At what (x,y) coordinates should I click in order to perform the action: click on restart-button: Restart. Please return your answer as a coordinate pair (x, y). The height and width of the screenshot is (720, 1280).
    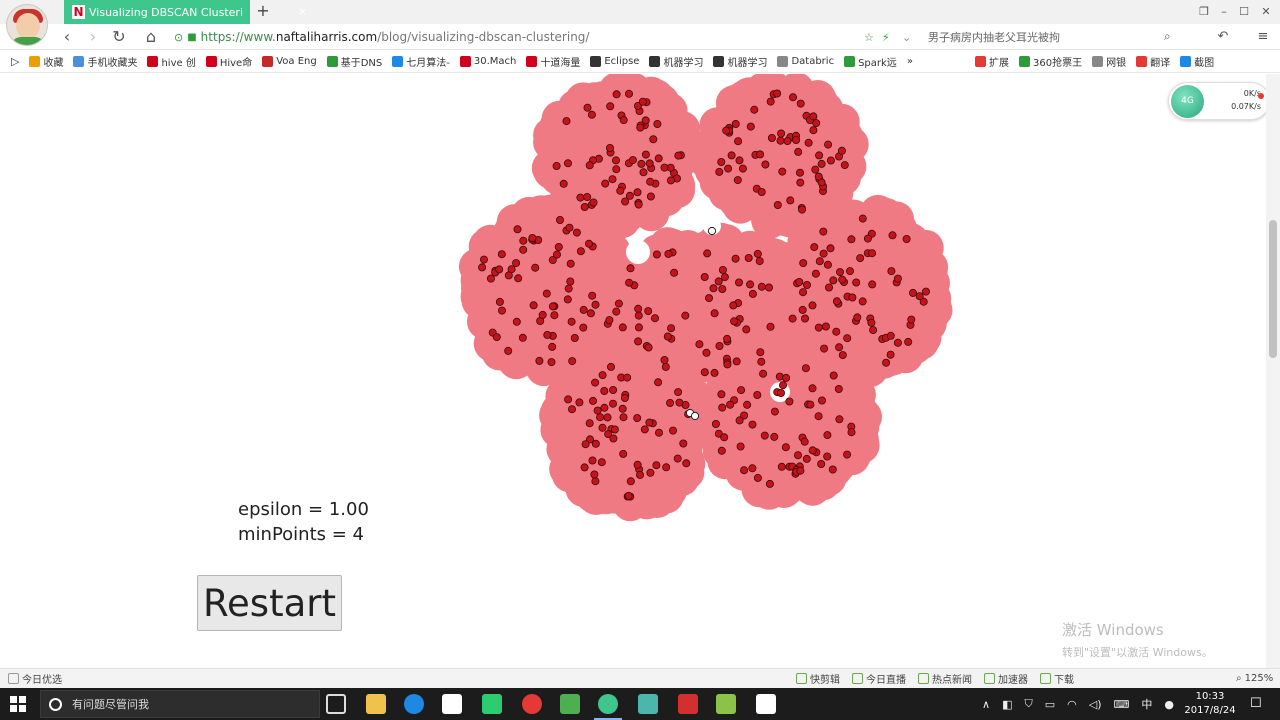
    Looking at the image, I should click on (269, 603).